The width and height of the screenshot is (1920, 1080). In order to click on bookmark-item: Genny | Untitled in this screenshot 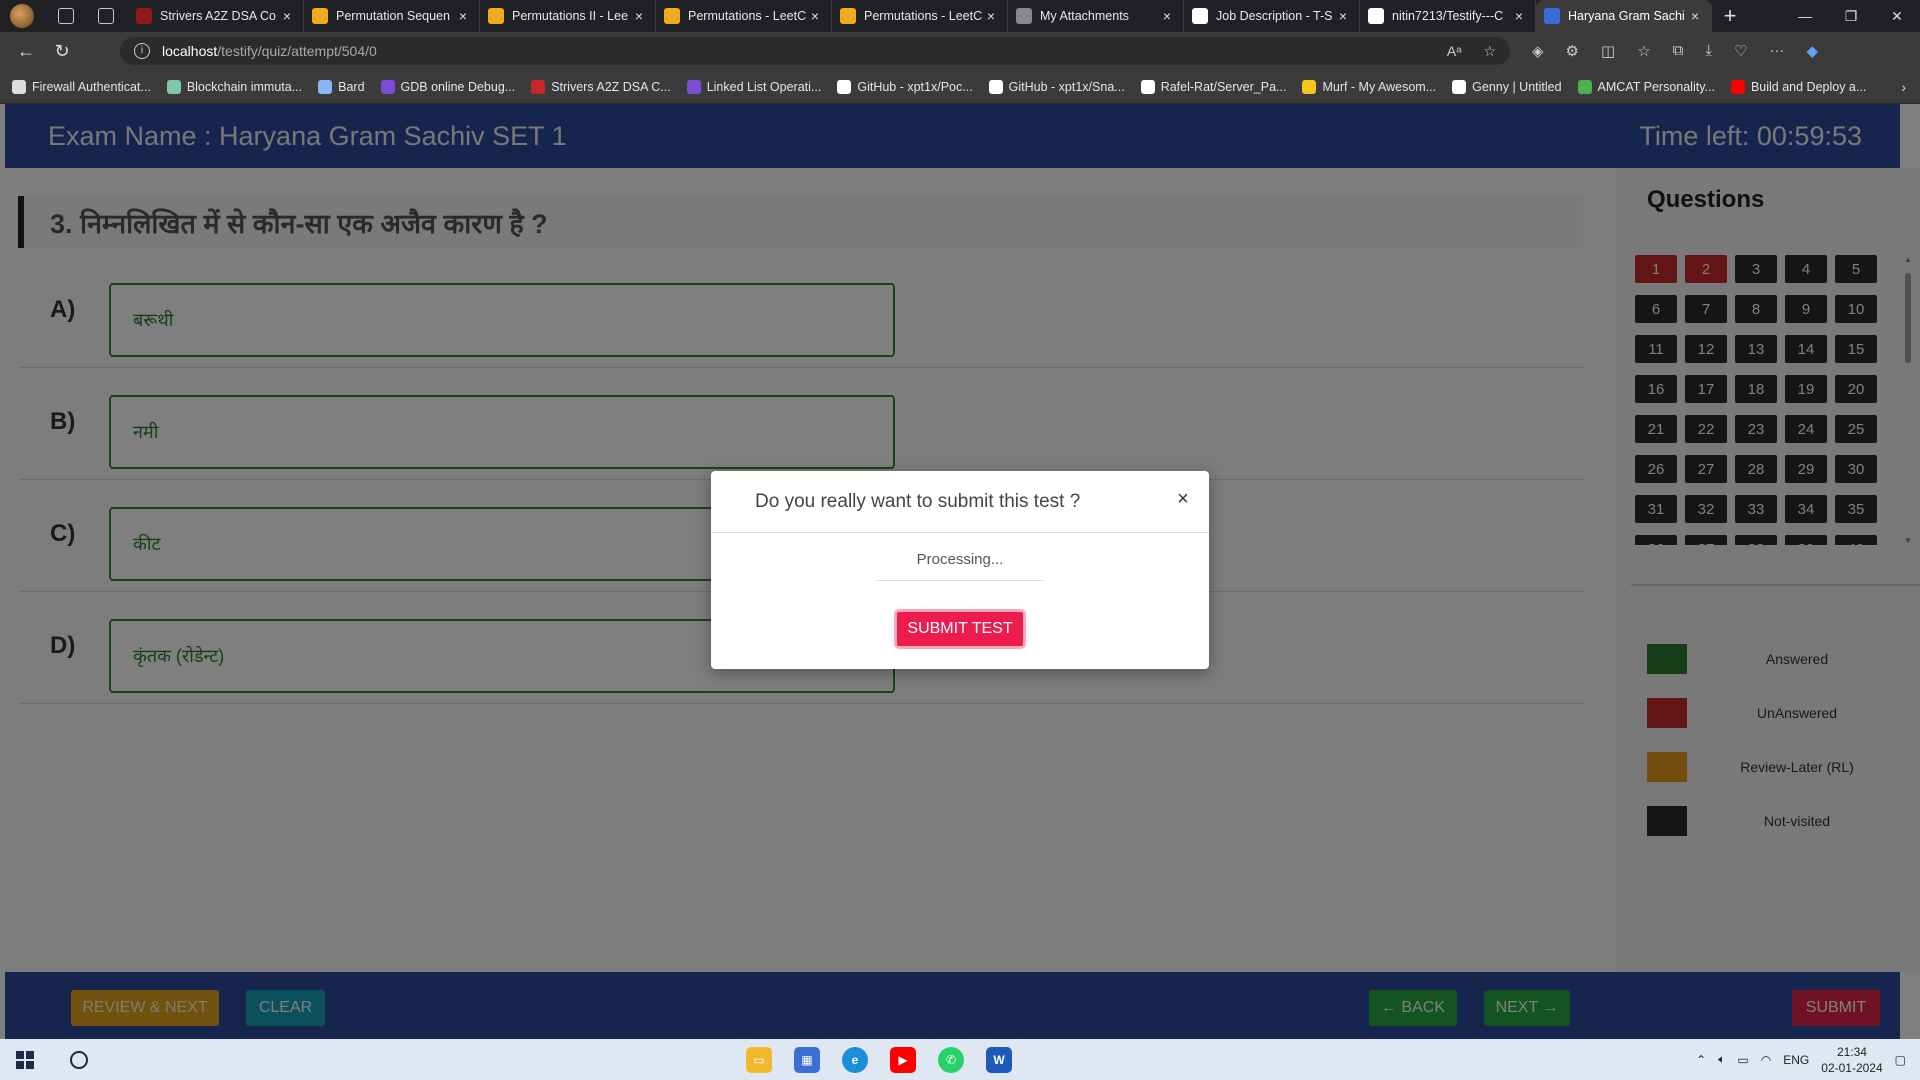, I will do `click(1507, 86)`.